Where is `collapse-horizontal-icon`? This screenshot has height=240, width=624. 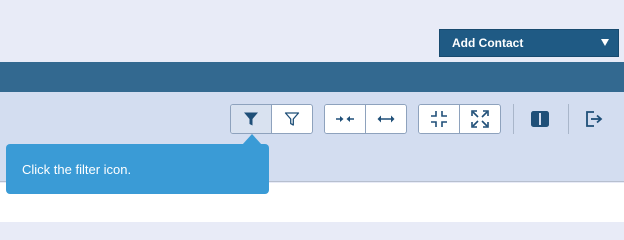 collapse-horizontal-icon is located at coordinates (345, 119).